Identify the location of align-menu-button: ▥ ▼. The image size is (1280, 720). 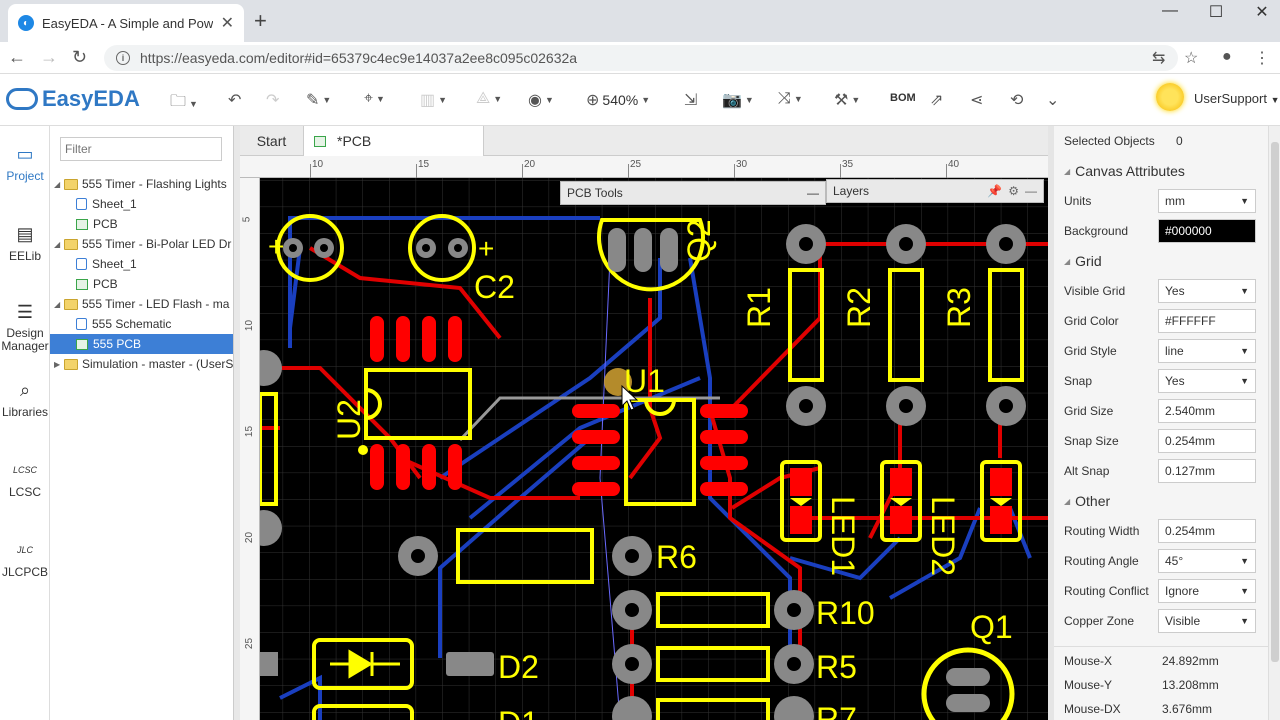
(433, 100).